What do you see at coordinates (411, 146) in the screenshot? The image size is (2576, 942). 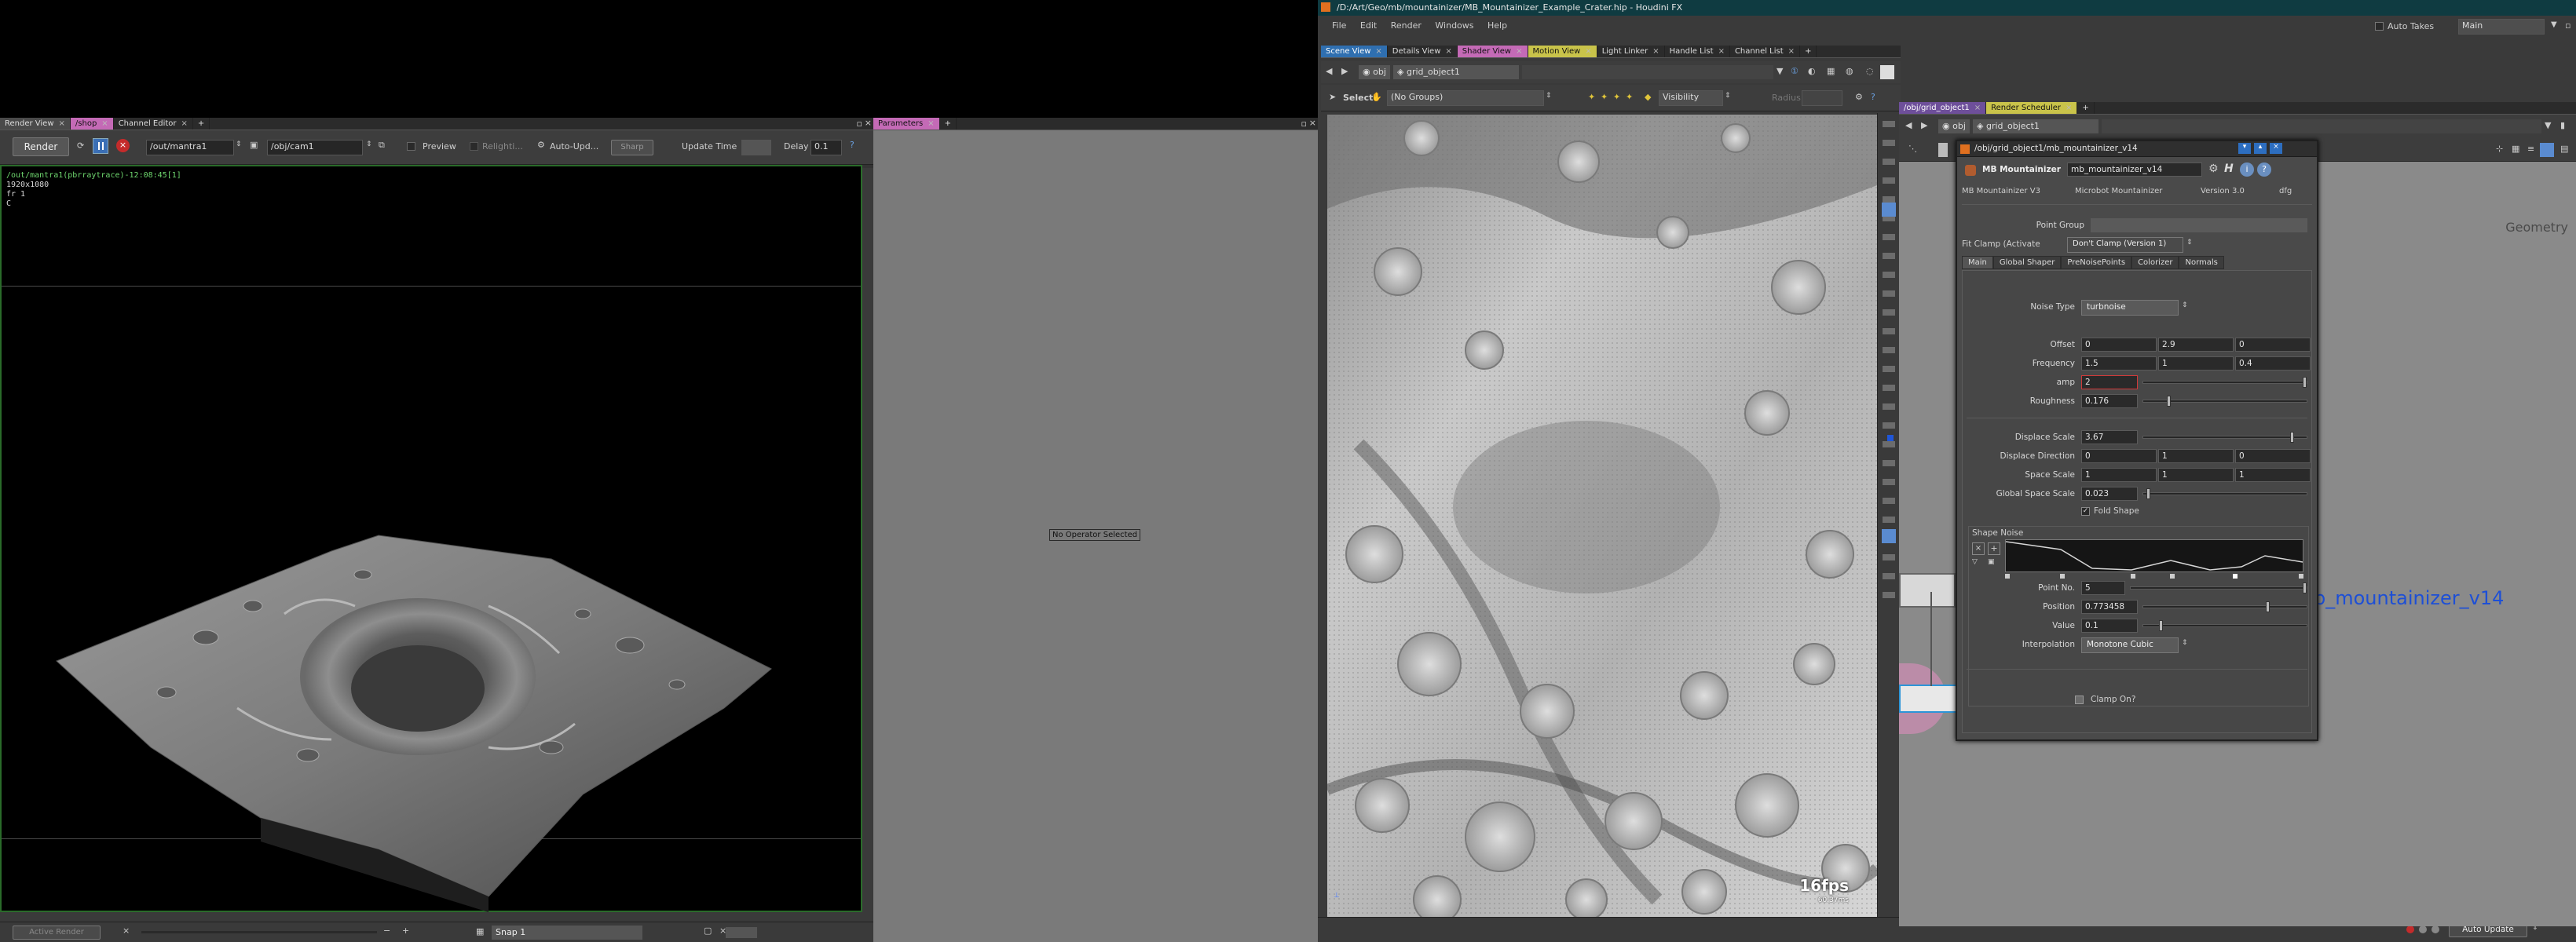 I see `preview-checkbox` at bounding box center [411, 146].